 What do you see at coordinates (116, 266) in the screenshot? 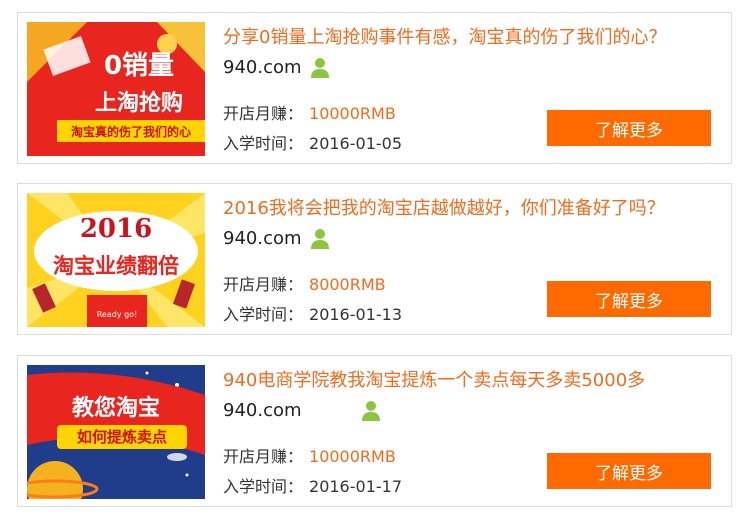
I see `thumb-line2: 淘宝业绩翻倍` at bounding box center [116, 266].